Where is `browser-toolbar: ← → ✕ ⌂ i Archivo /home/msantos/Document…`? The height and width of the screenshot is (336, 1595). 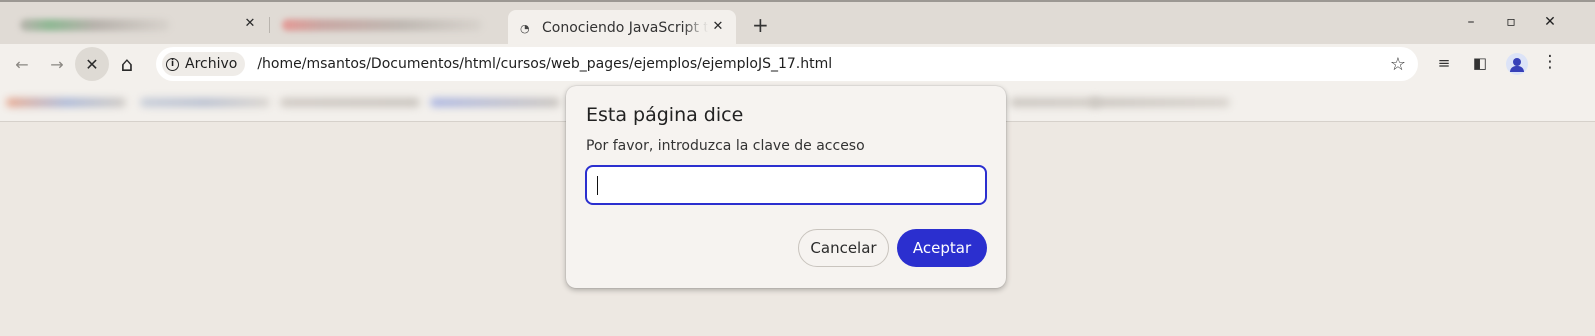
browser-toolbar: ← → ✕ ⌂ i Archivo /home/msantos/Document… is located at coordinates (797, 65).